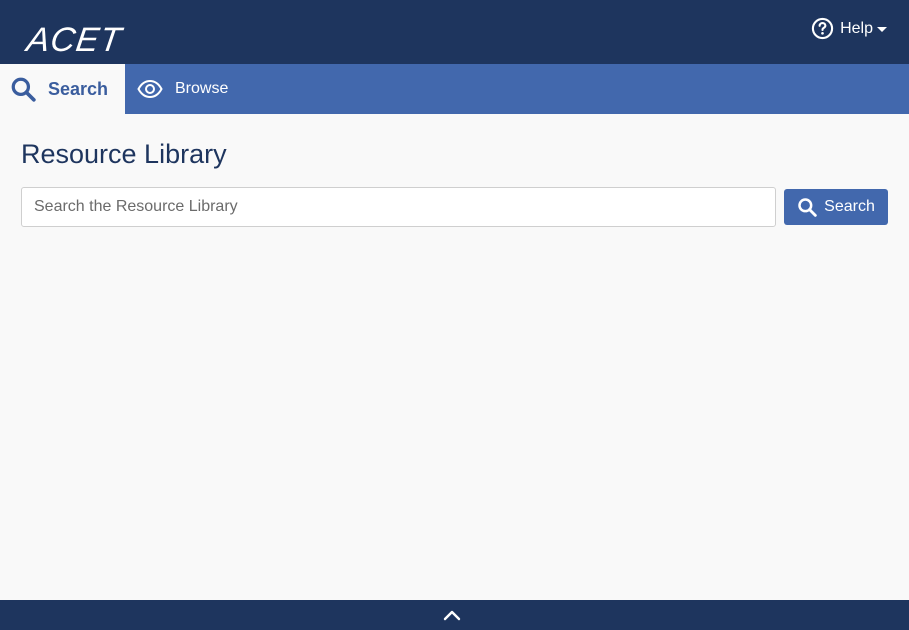 The image size is (909, 630). What do you see at coordinates (454, 32) in the screenshot?
I see `top-navbar: ACET Help` at bounding box center [454, 32].